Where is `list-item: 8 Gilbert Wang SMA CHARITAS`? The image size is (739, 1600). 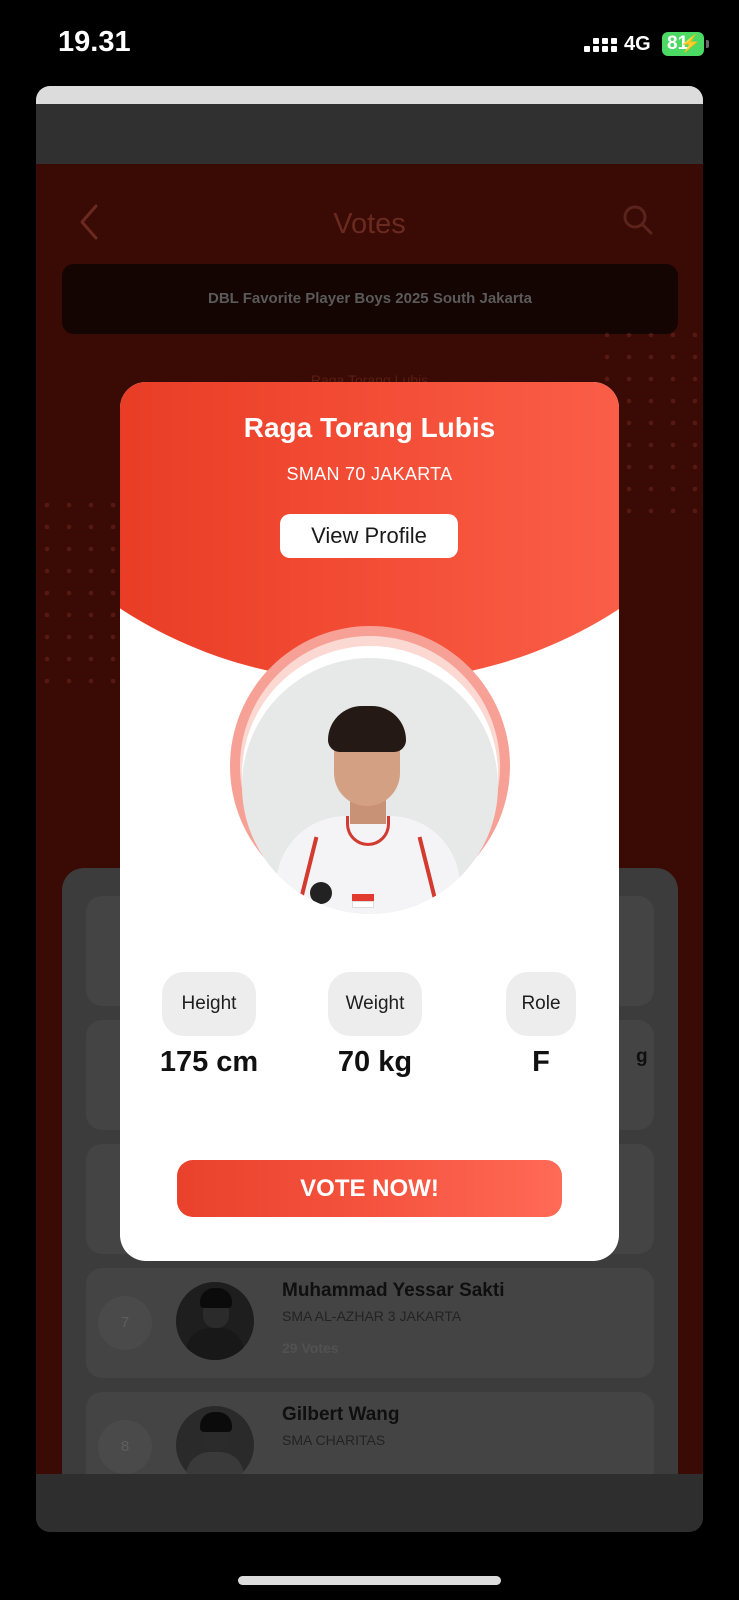 list-item: 8 Gilbert Wang SMA CHARITAS is located at coordinates (370, 1433).